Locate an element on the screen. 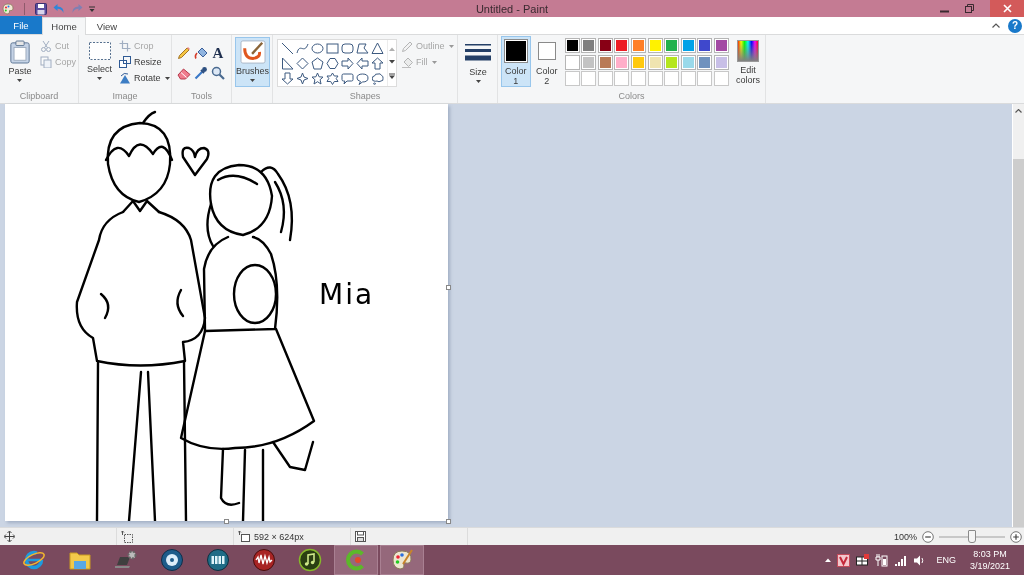 The image size is (1024, 575). resize-button: Resize is located at coordinates (144, 62).